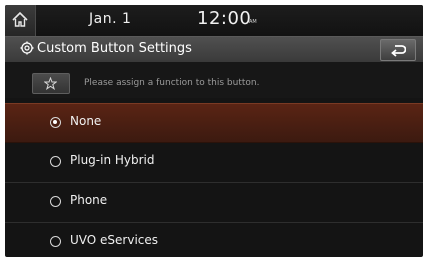  Describe the element at coordinates (86, 121) in the screenshot. I see `option-label: None` at that location.